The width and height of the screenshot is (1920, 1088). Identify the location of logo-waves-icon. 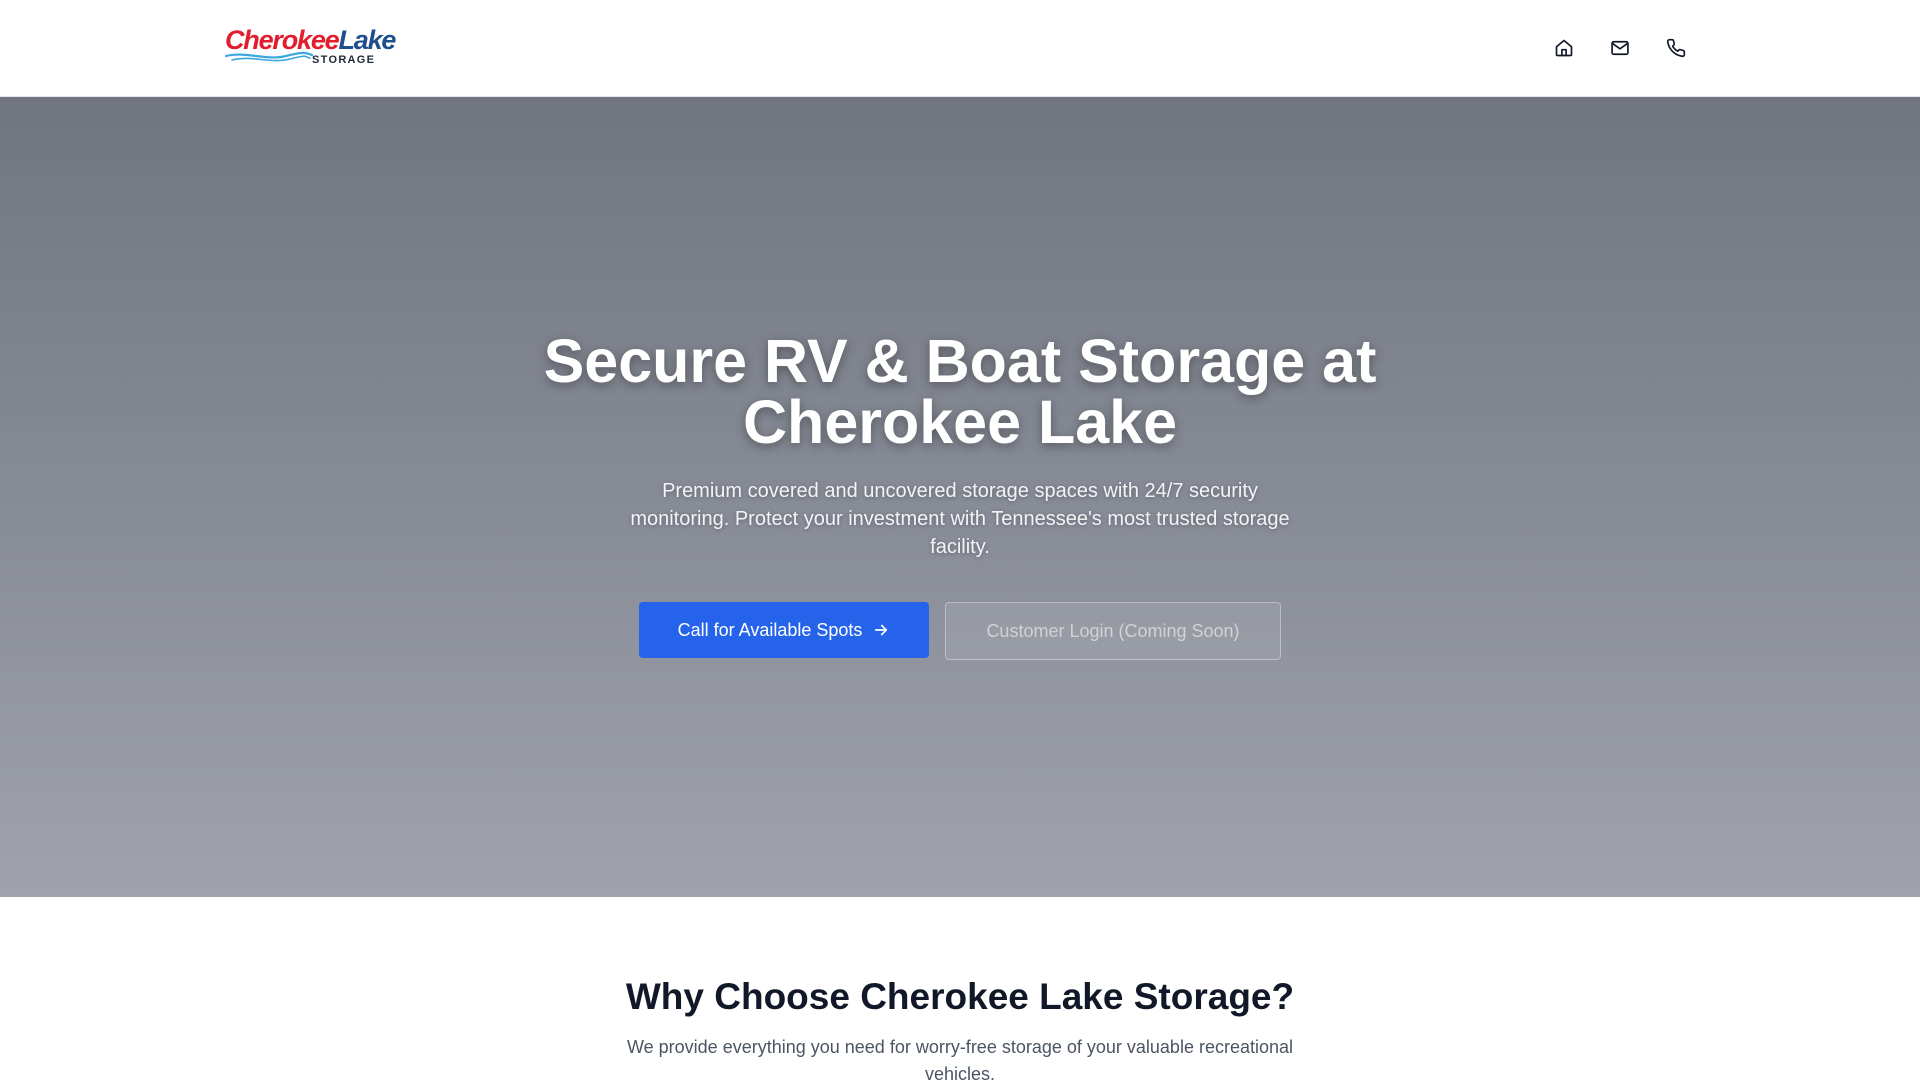
(269, 56).